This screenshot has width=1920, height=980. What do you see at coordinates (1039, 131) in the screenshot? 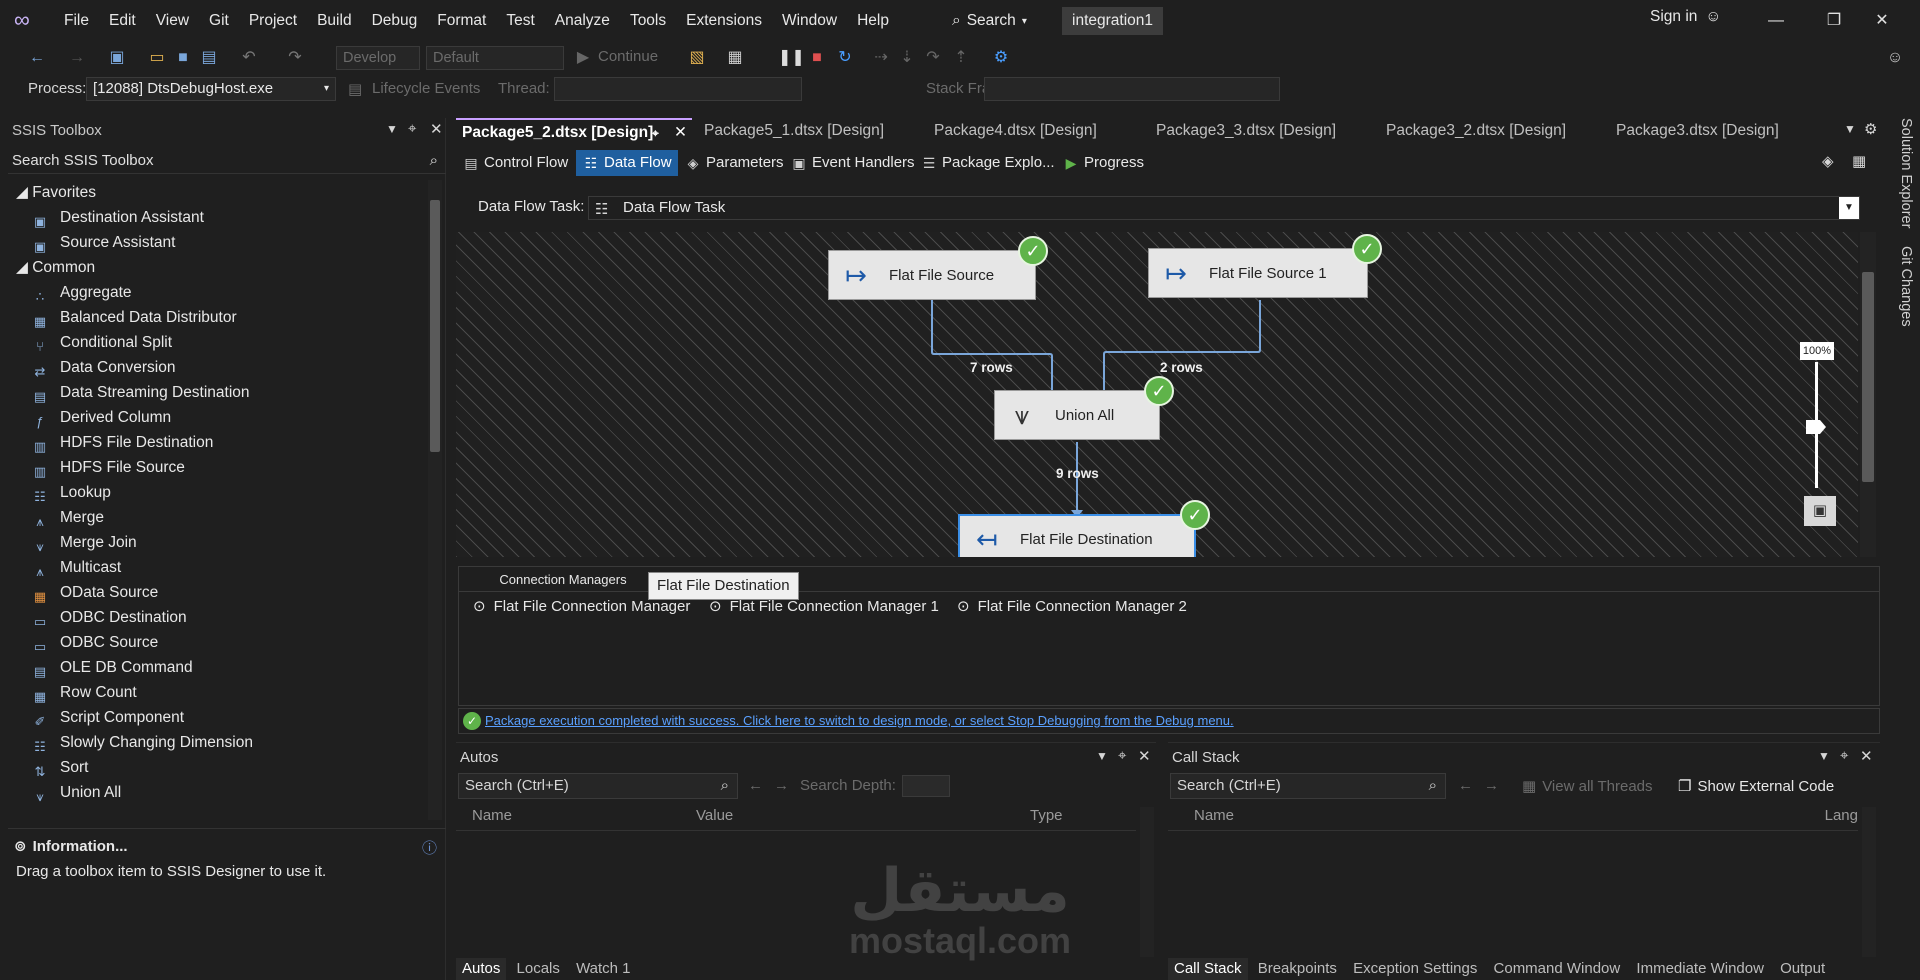
I see `tab-package4: Package4.dtsx [Design]` at bounding box center [1039, 131].